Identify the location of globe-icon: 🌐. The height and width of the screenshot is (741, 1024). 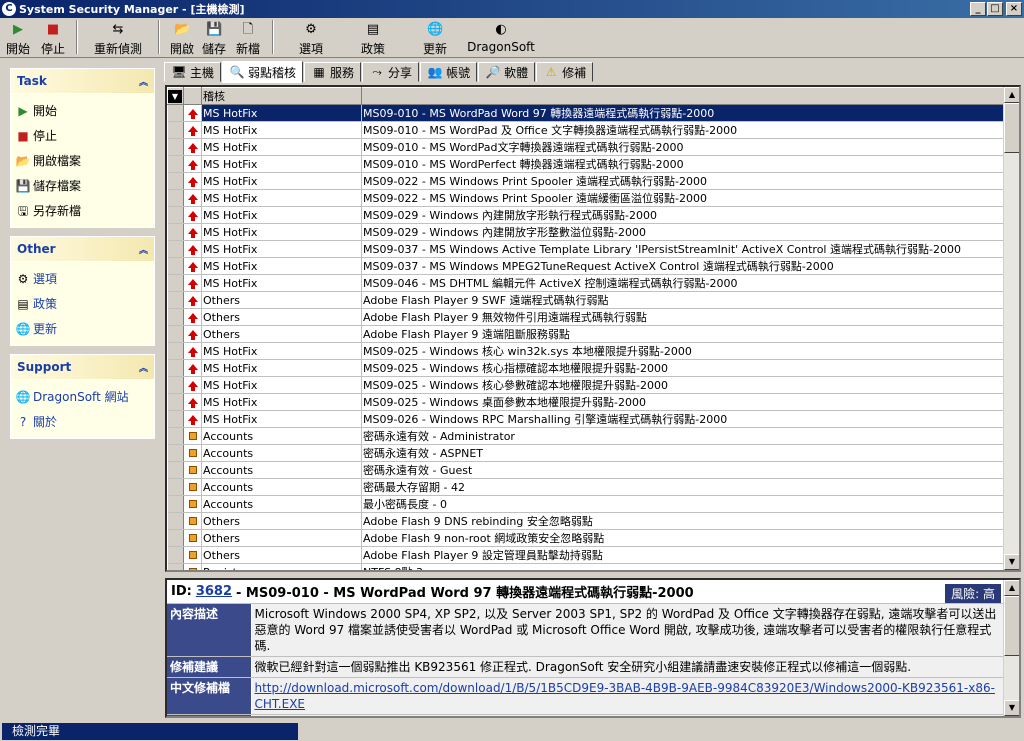
(23, 396).